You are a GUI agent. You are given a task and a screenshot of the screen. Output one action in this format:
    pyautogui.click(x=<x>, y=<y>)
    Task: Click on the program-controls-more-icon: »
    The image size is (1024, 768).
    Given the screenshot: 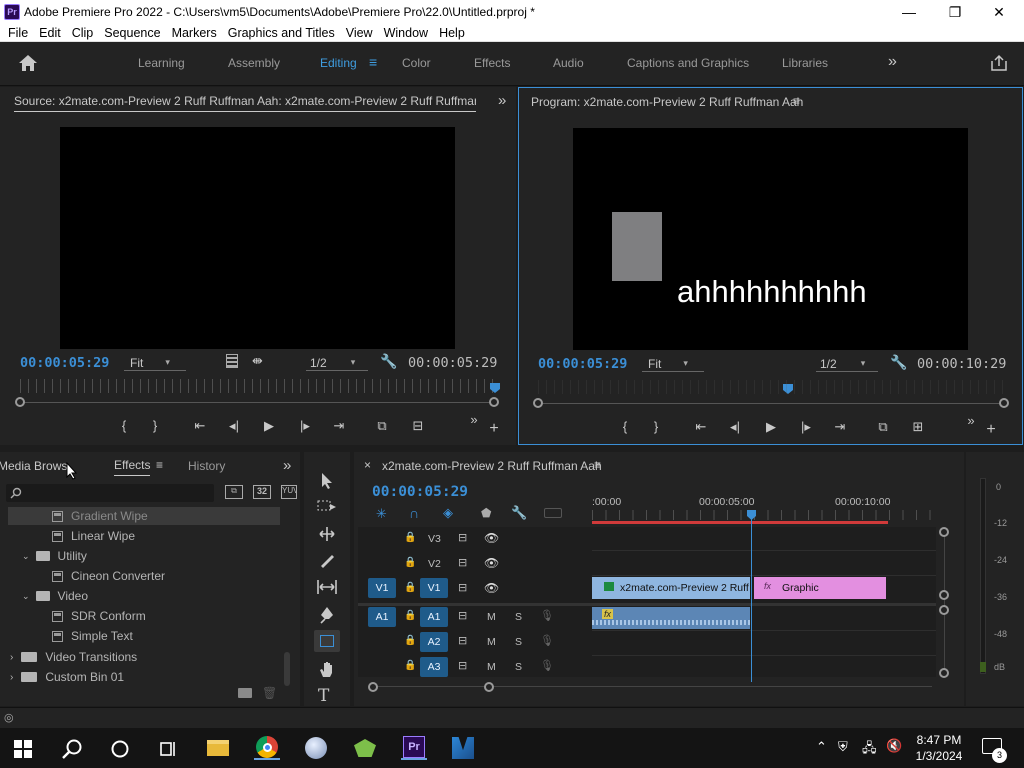 What is the action you would take?
    pyautogui.click(x=971, y=420)
    